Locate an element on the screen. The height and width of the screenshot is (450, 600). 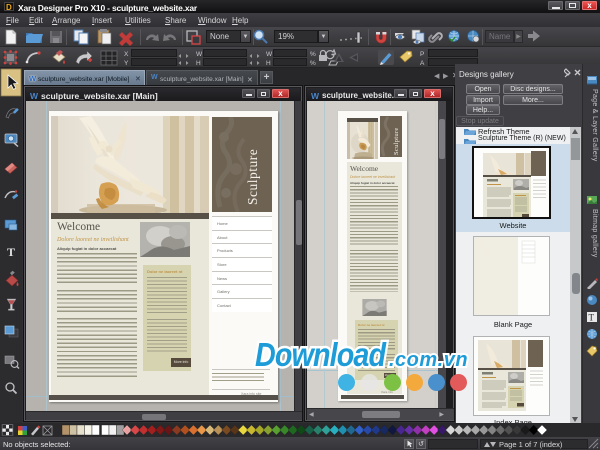
svg-text: A is located at coordinates (422, 63).